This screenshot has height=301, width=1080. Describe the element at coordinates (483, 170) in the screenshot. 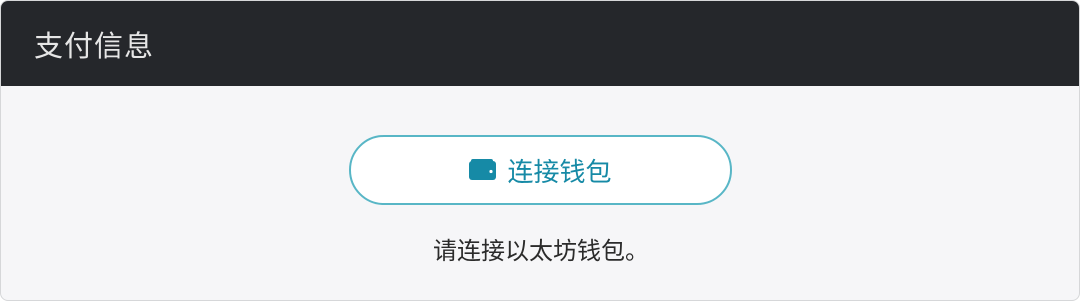

I see `wallet-icon` at that location.